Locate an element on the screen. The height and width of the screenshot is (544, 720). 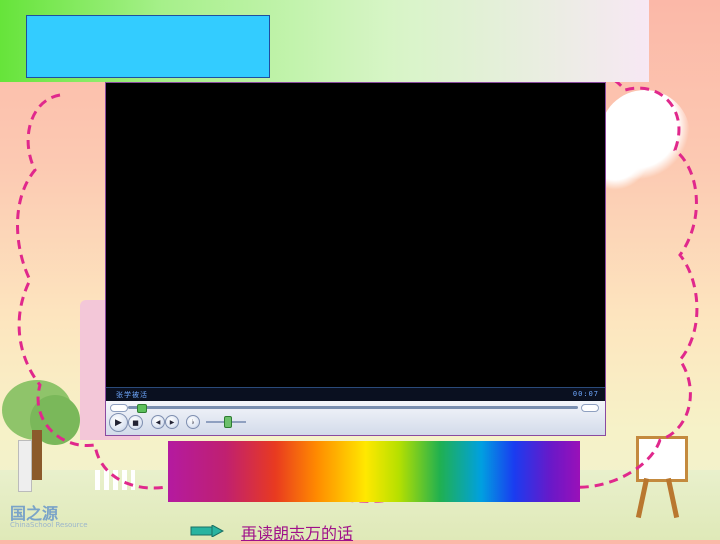
previous-icon: ◀ is located at coordinates (158, 422).